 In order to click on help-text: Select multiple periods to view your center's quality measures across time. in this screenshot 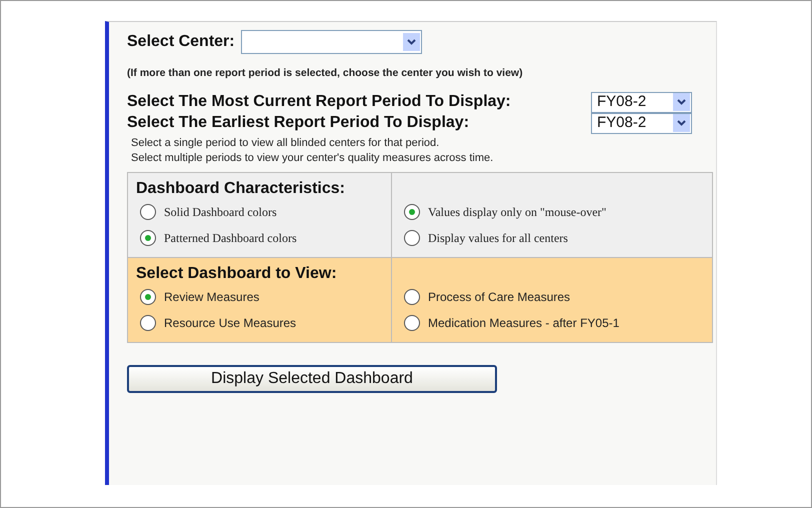, I will do `click(312, 158)`.